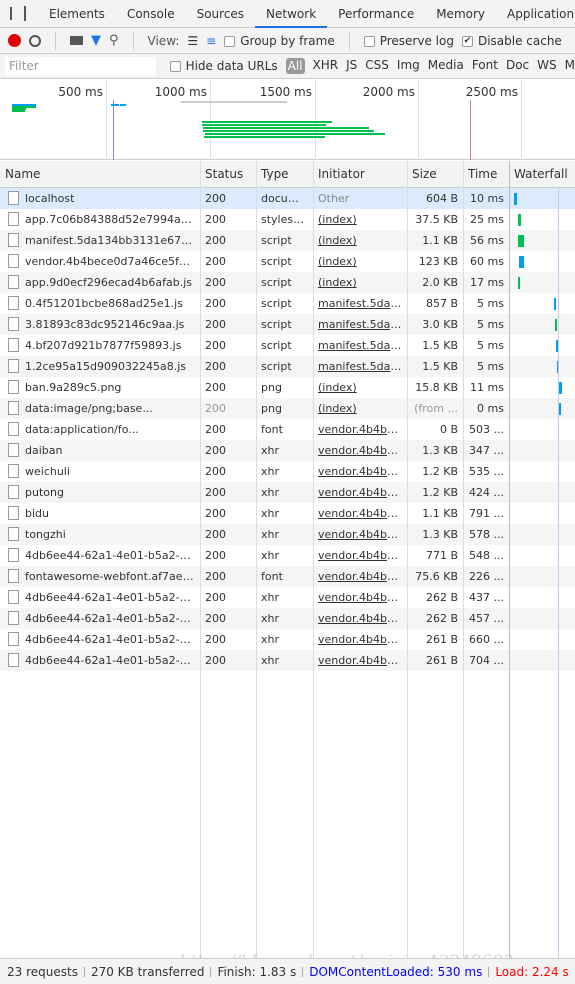 This screenshot has width=575, height=984. What do you see at coordinates (360, 174) in the screenshot?
I see `column-header-initiator: Initiator` at bounding box center [360, 174].